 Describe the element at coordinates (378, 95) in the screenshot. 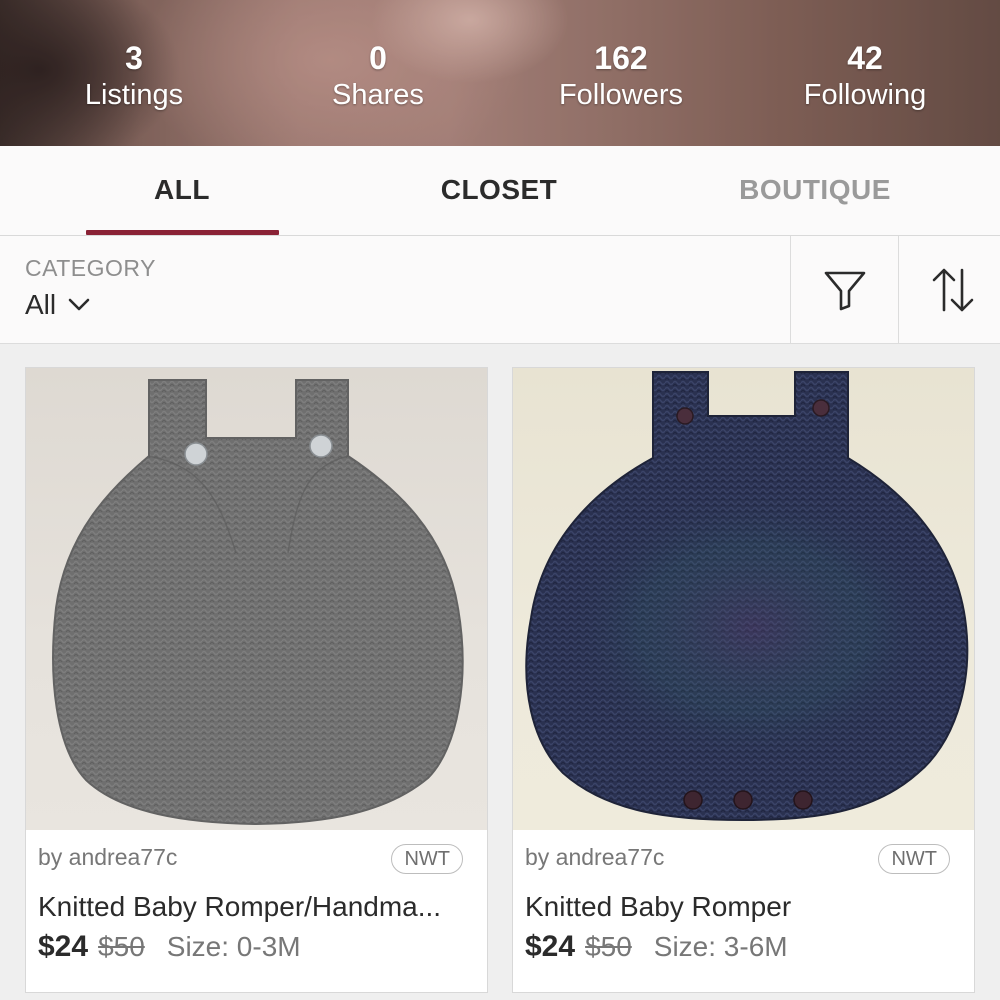

I see `stat-shares-label: Shares` at that location.